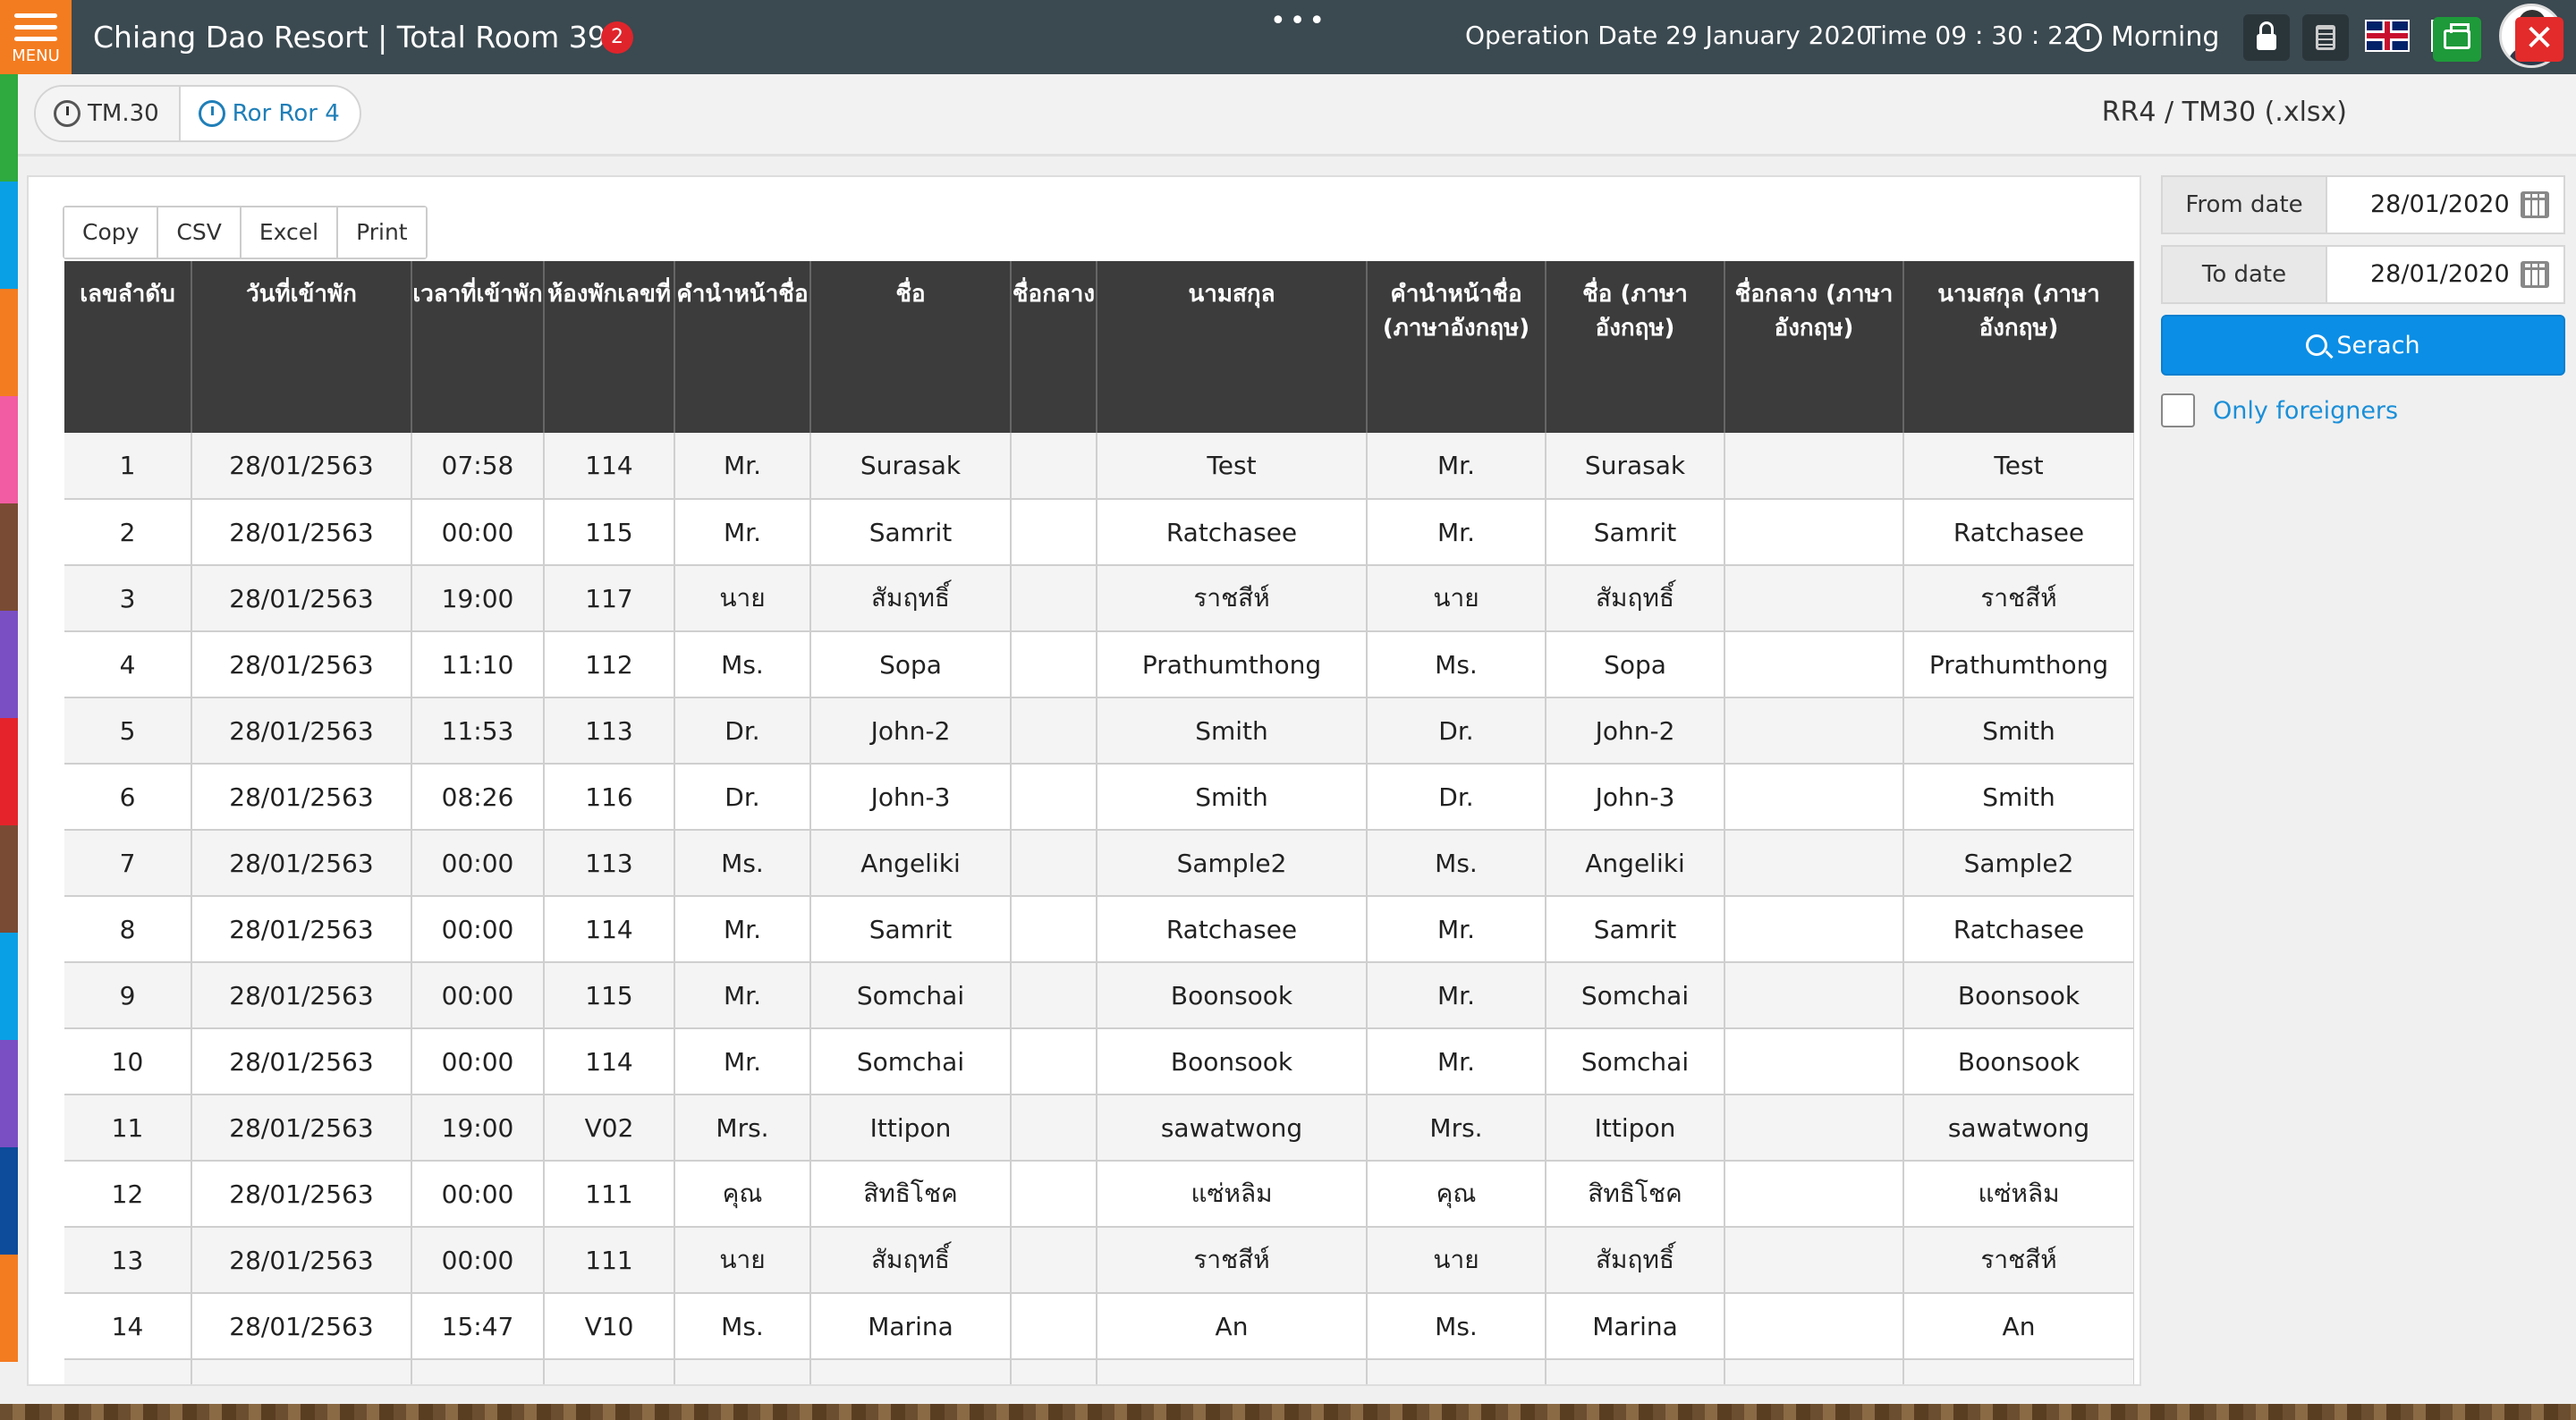 The height and width of the screenshot is (1420, 2576). I want to click on only-foreigners-checkbox, so click(2178, 410).